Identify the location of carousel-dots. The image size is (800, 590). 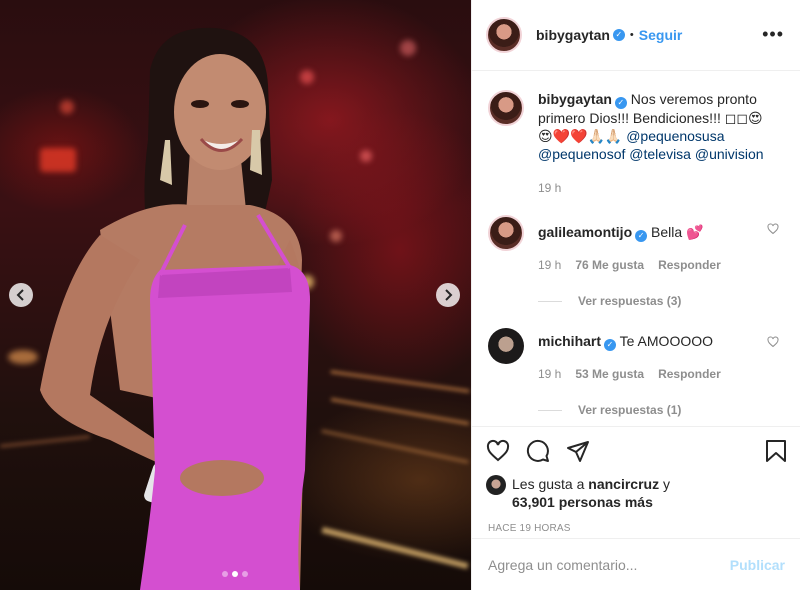
(235, 574).